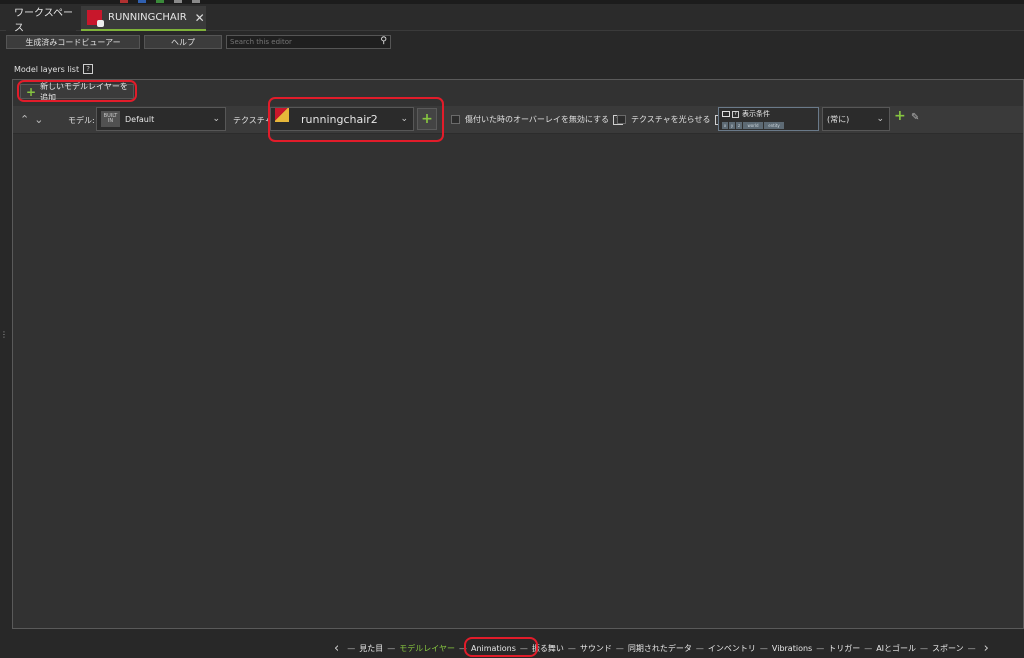 This screenshot has width=1024, height=658. Describe the element at coordinates (732, 125) in the screenshot. I see `condition-chip: y` at that location.